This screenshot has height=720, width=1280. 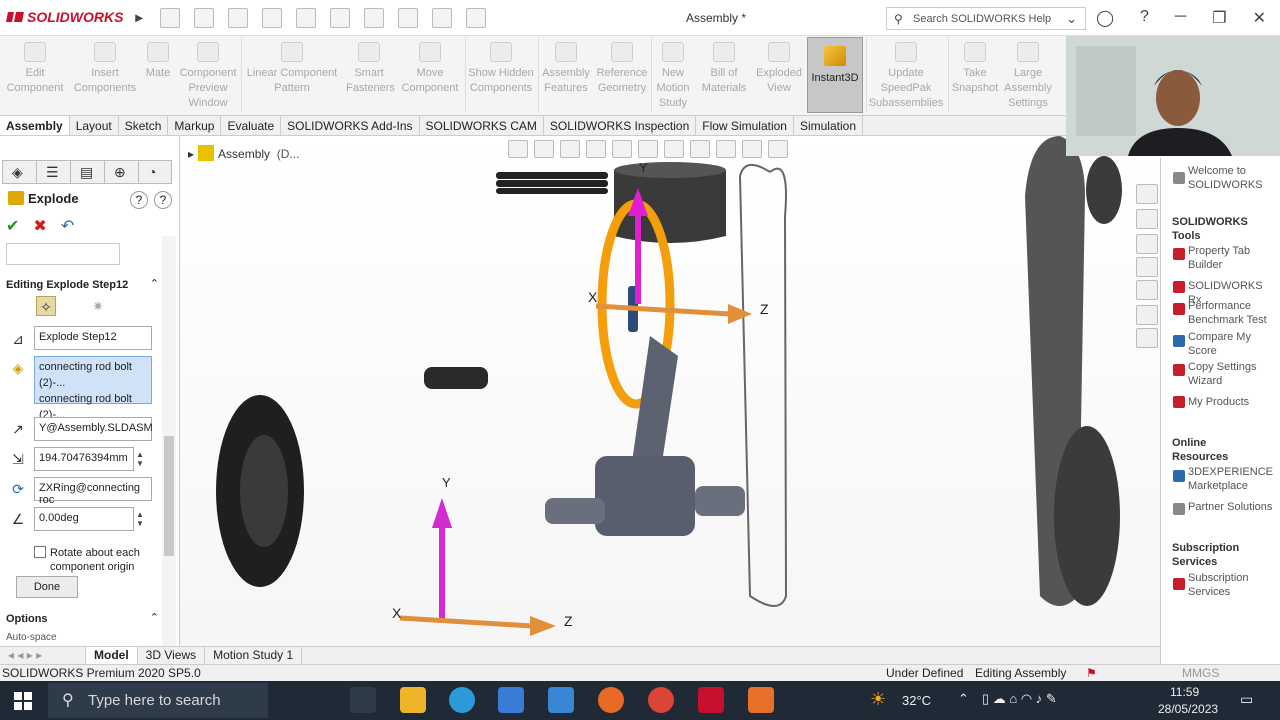 I want to click on clock-time: 11:59, so click(x=1184, y=692).